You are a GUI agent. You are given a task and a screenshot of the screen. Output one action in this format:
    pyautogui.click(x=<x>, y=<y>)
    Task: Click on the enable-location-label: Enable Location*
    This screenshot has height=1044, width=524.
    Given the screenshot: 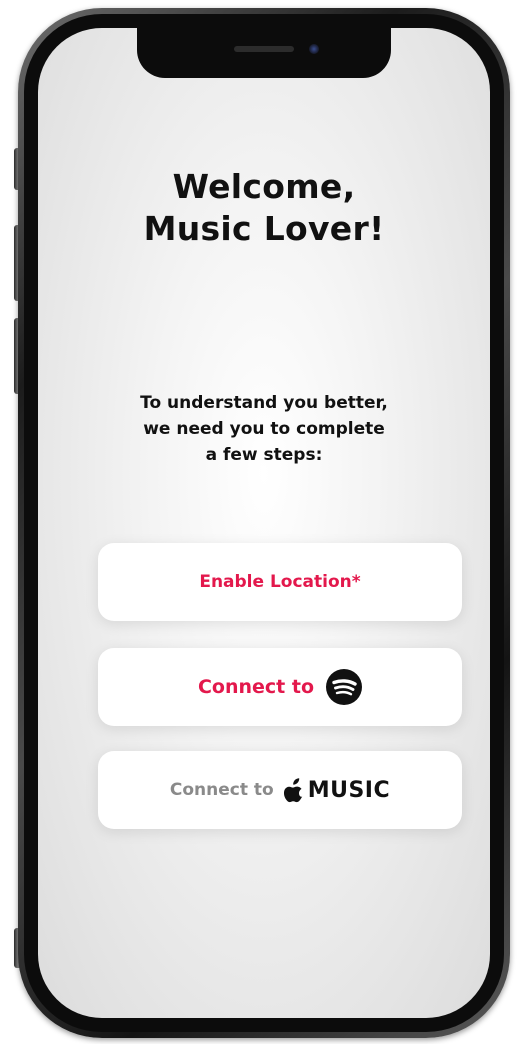 What is the action you would take?
    pyautogui.click(x=280, y=582)
    